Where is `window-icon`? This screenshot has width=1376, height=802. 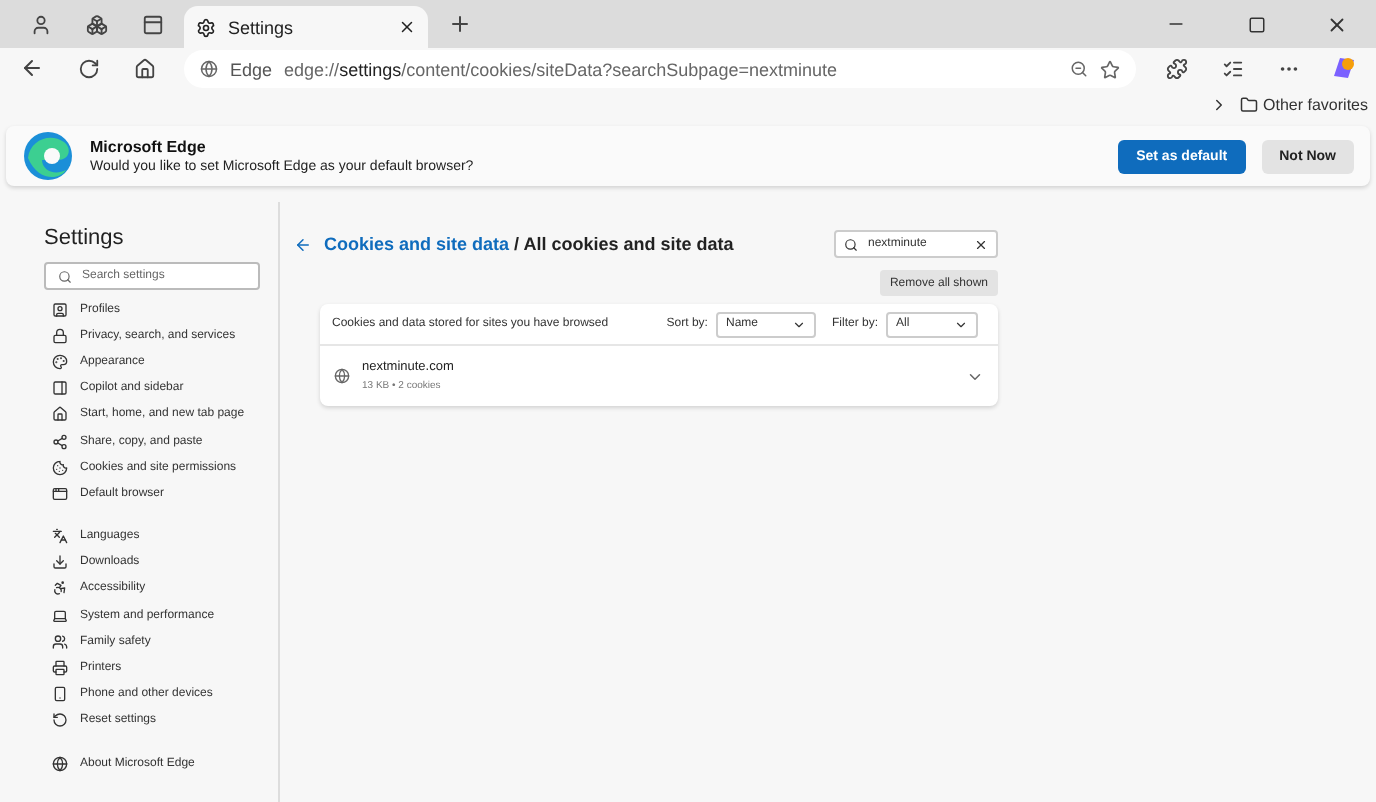
window-icon is located at coordinates (152, 24).